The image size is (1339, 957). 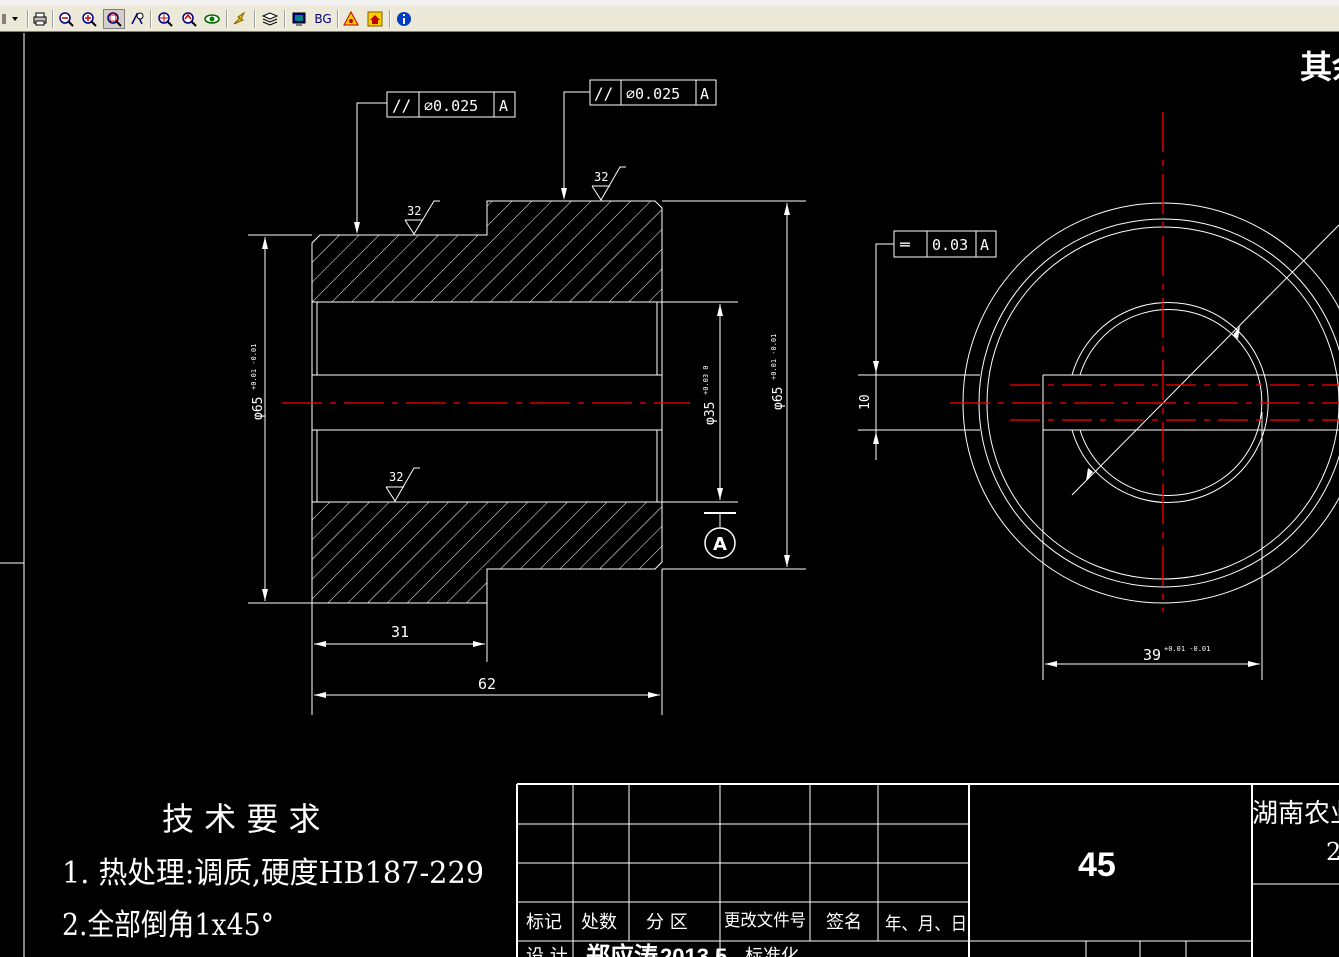 What do you see at coordinates (486, 402) in the screenshot?
I see `section-view` at bounding box center [486, 402].